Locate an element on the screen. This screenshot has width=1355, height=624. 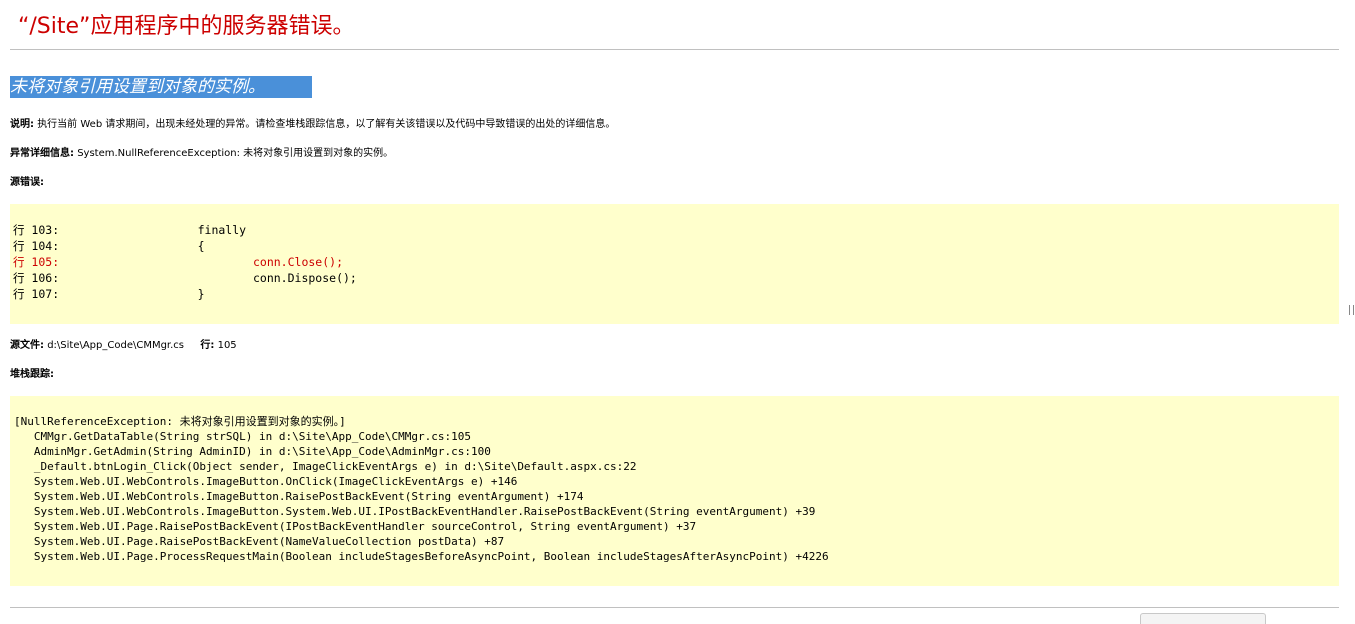
description-label: 说明: is located at coordinates (22, 124).